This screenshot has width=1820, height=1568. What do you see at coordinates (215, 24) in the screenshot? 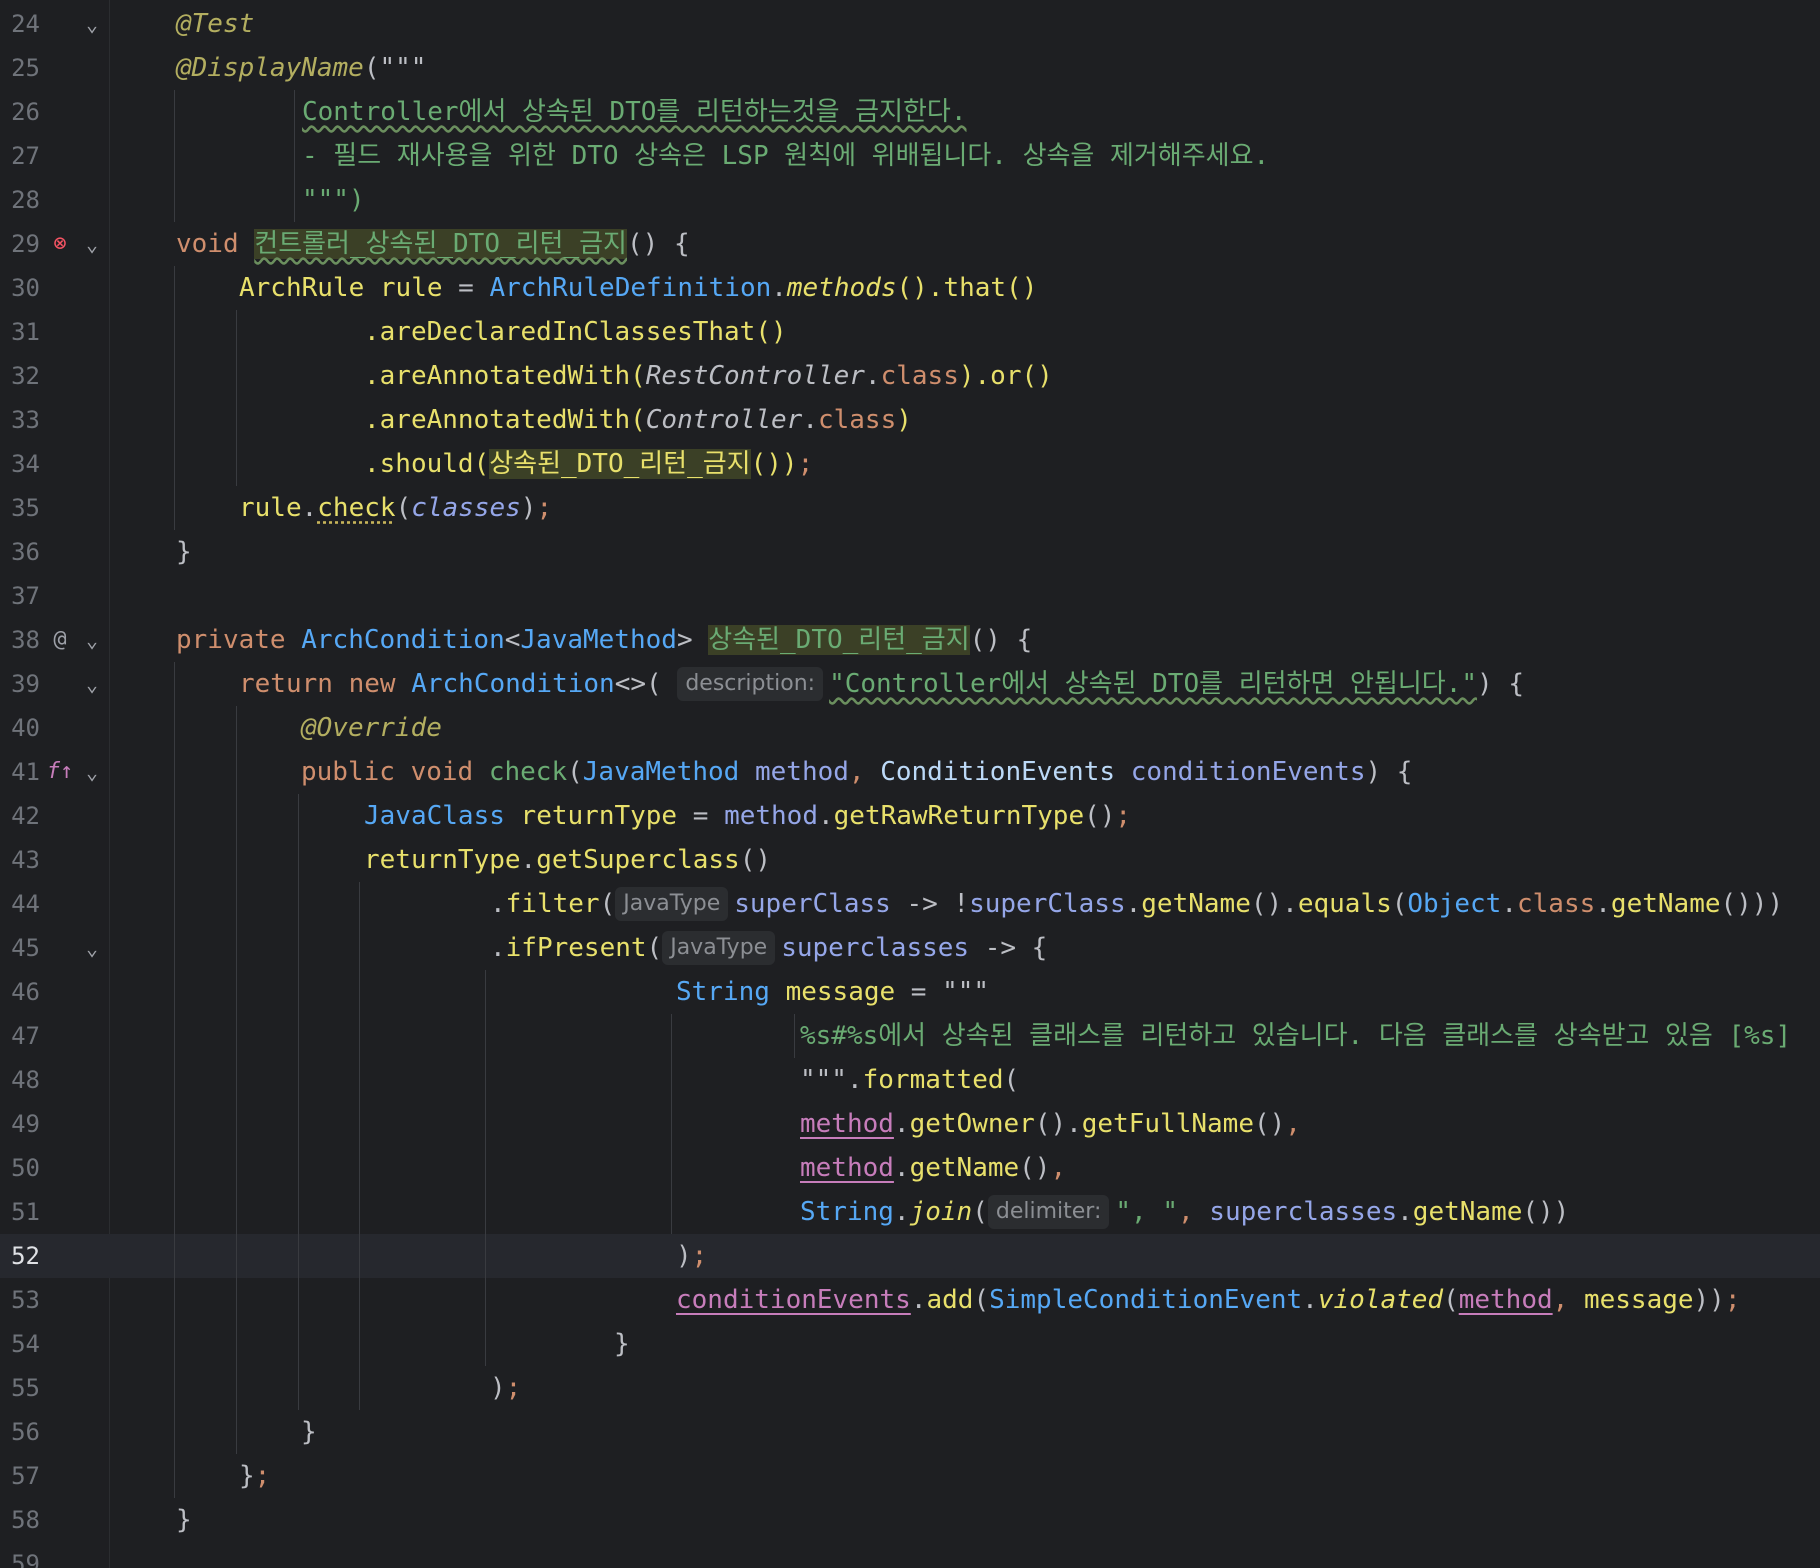
I see `annotation-token: @Test` at bounding box center [215, 24].